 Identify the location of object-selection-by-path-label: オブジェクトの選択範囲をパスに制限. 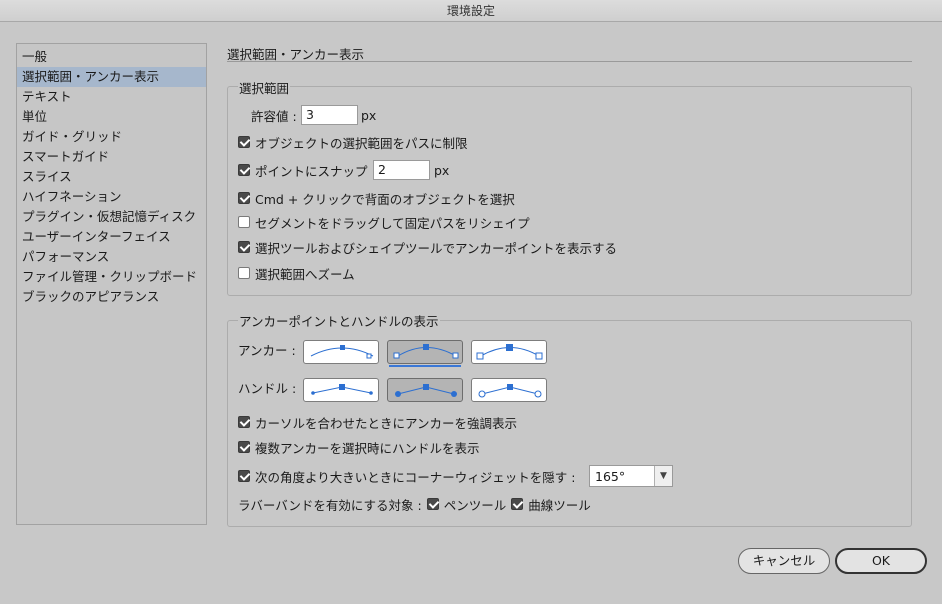
(361, 143).